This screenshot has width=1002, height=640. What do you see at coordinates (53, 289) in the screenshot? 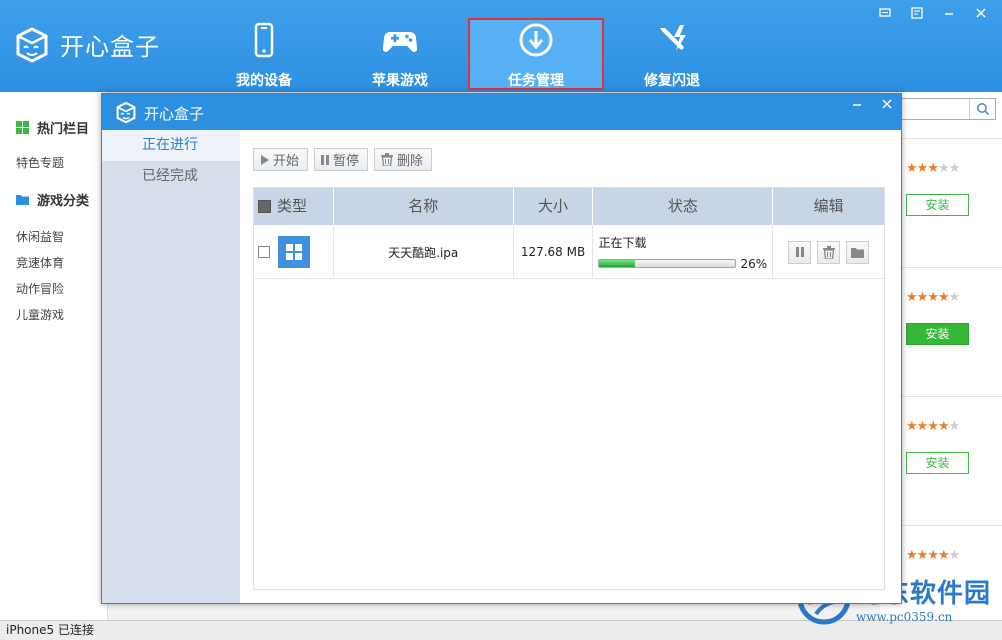
I see `sidebar-item-action: 动作冒险` at bounding box center [53, 289].